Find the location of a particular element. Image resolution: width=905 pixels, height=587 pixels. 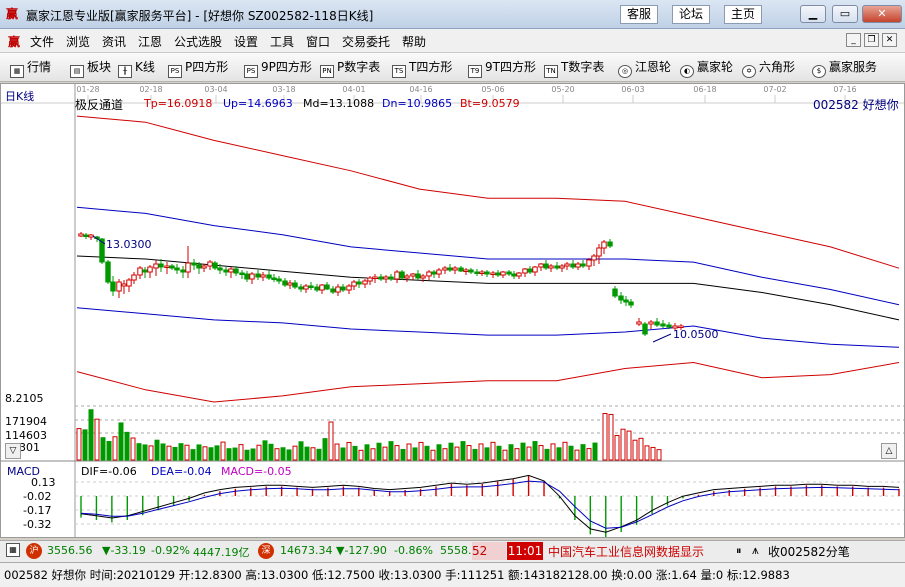

maximize-button: ▭ is located at coordinates (845, 14).